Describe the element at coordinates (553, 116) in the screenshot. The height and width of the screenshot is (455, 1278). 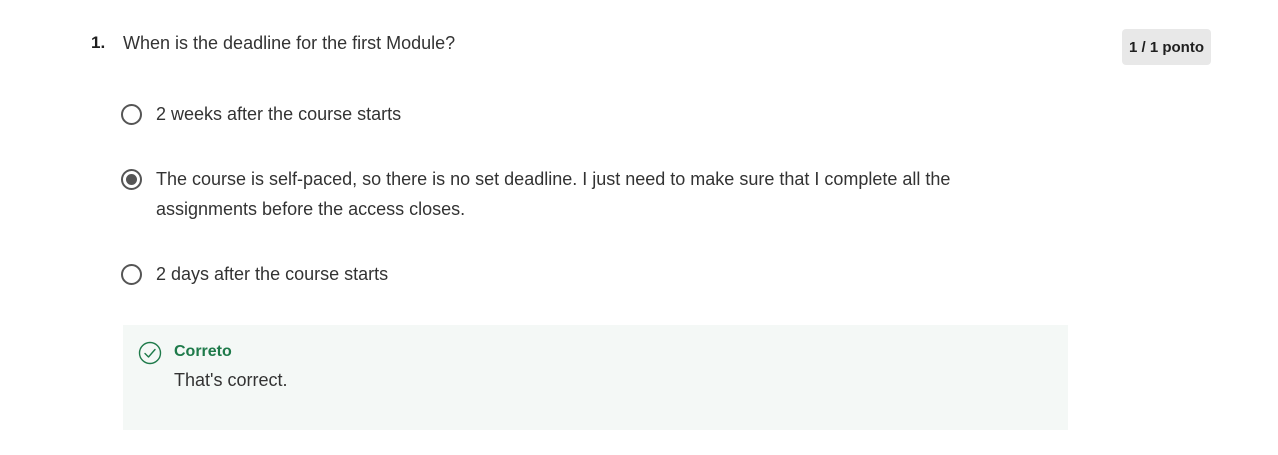
I see `answer-option-1: 2 weeks after the course starts` at that location.